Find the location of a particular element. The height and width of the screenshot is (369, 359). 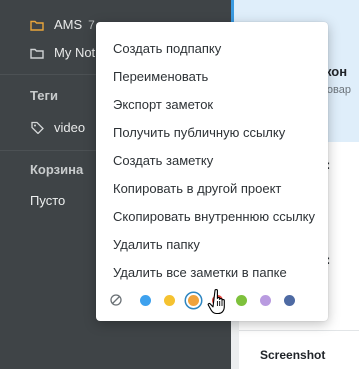

color-swatch-yellow is located at coordinates (169, 300).